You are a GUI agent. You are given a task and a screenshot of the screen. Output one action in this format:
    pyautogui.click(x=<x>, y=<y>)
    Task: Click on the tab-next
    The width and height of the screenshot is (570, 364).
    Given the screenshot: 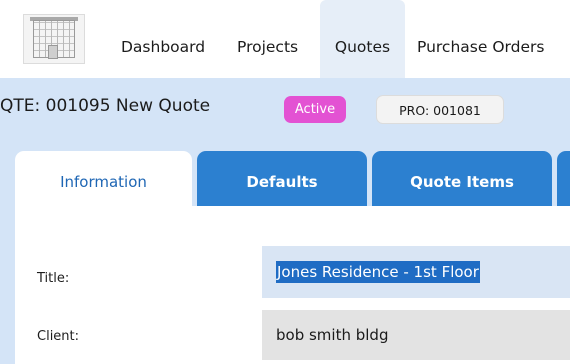 What is the action you would take?
    pyautogui.click(x=563, y=178)
    